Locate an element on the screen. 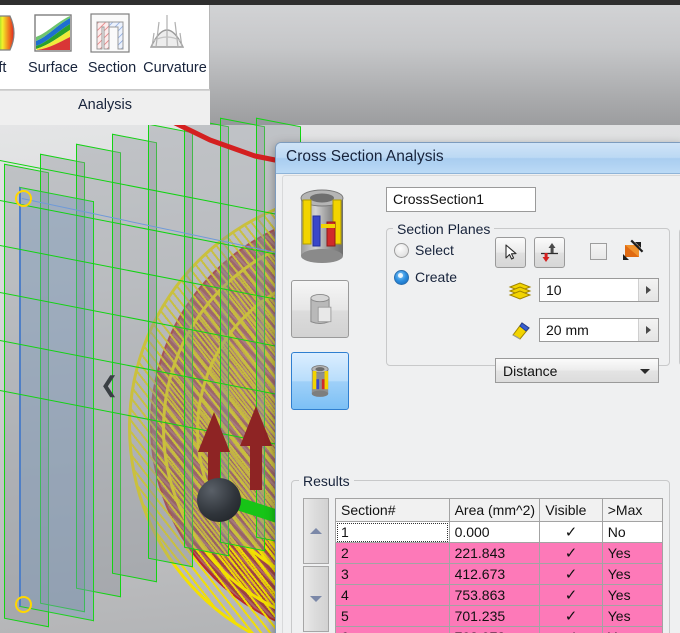  draft-analysis-icon is located at coordinates (7, 33).